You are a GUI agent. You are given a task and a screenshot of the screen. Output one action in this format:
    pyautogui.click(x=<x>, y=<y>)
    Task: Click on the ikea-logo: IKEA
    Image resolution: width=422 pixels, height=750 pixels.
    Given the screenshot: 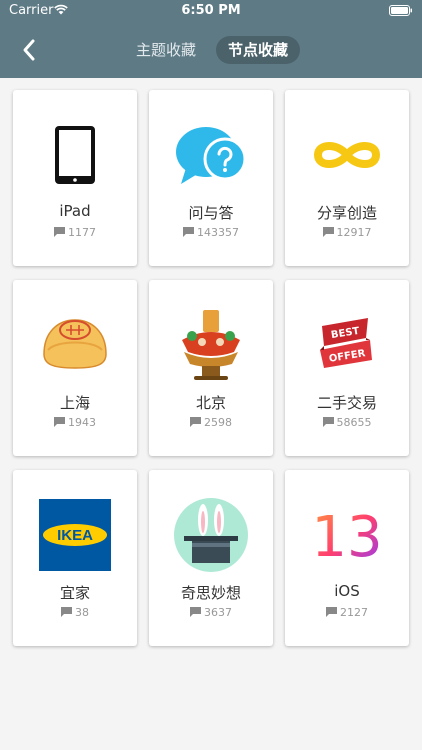 What is the action you would take?
    pyautogui.click(x=75, y=535)
    